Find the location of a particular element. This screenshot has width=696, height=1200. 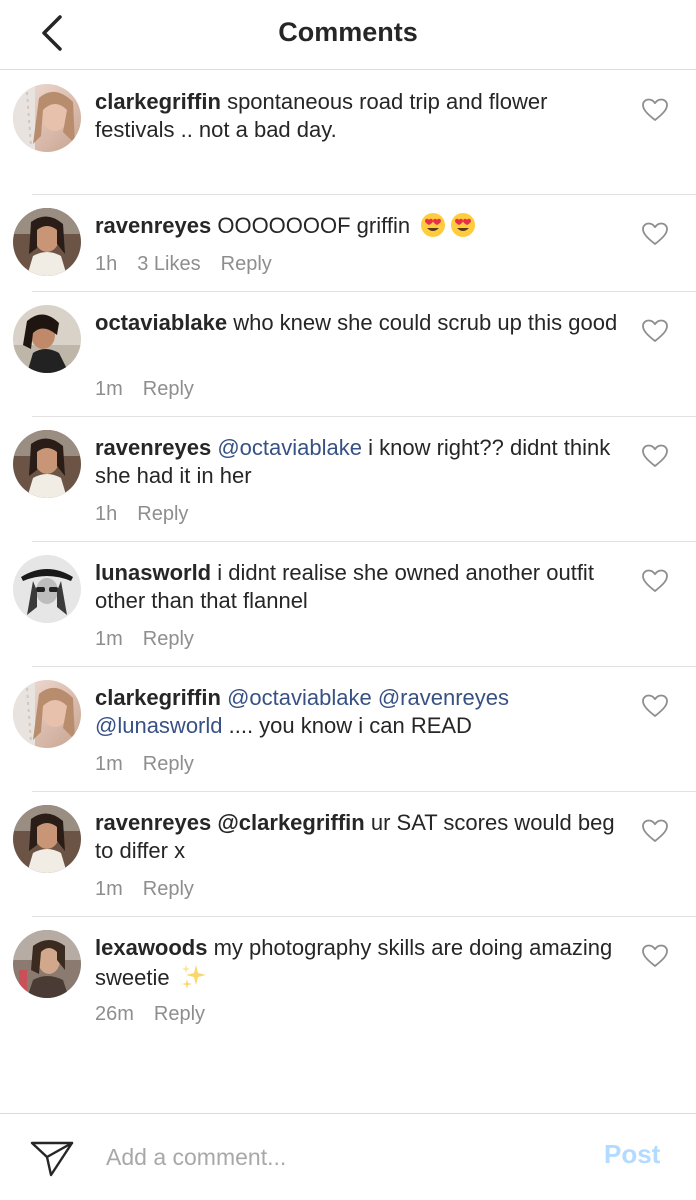

comment-meta: 1h Reply is located at coordinates (151, 514).